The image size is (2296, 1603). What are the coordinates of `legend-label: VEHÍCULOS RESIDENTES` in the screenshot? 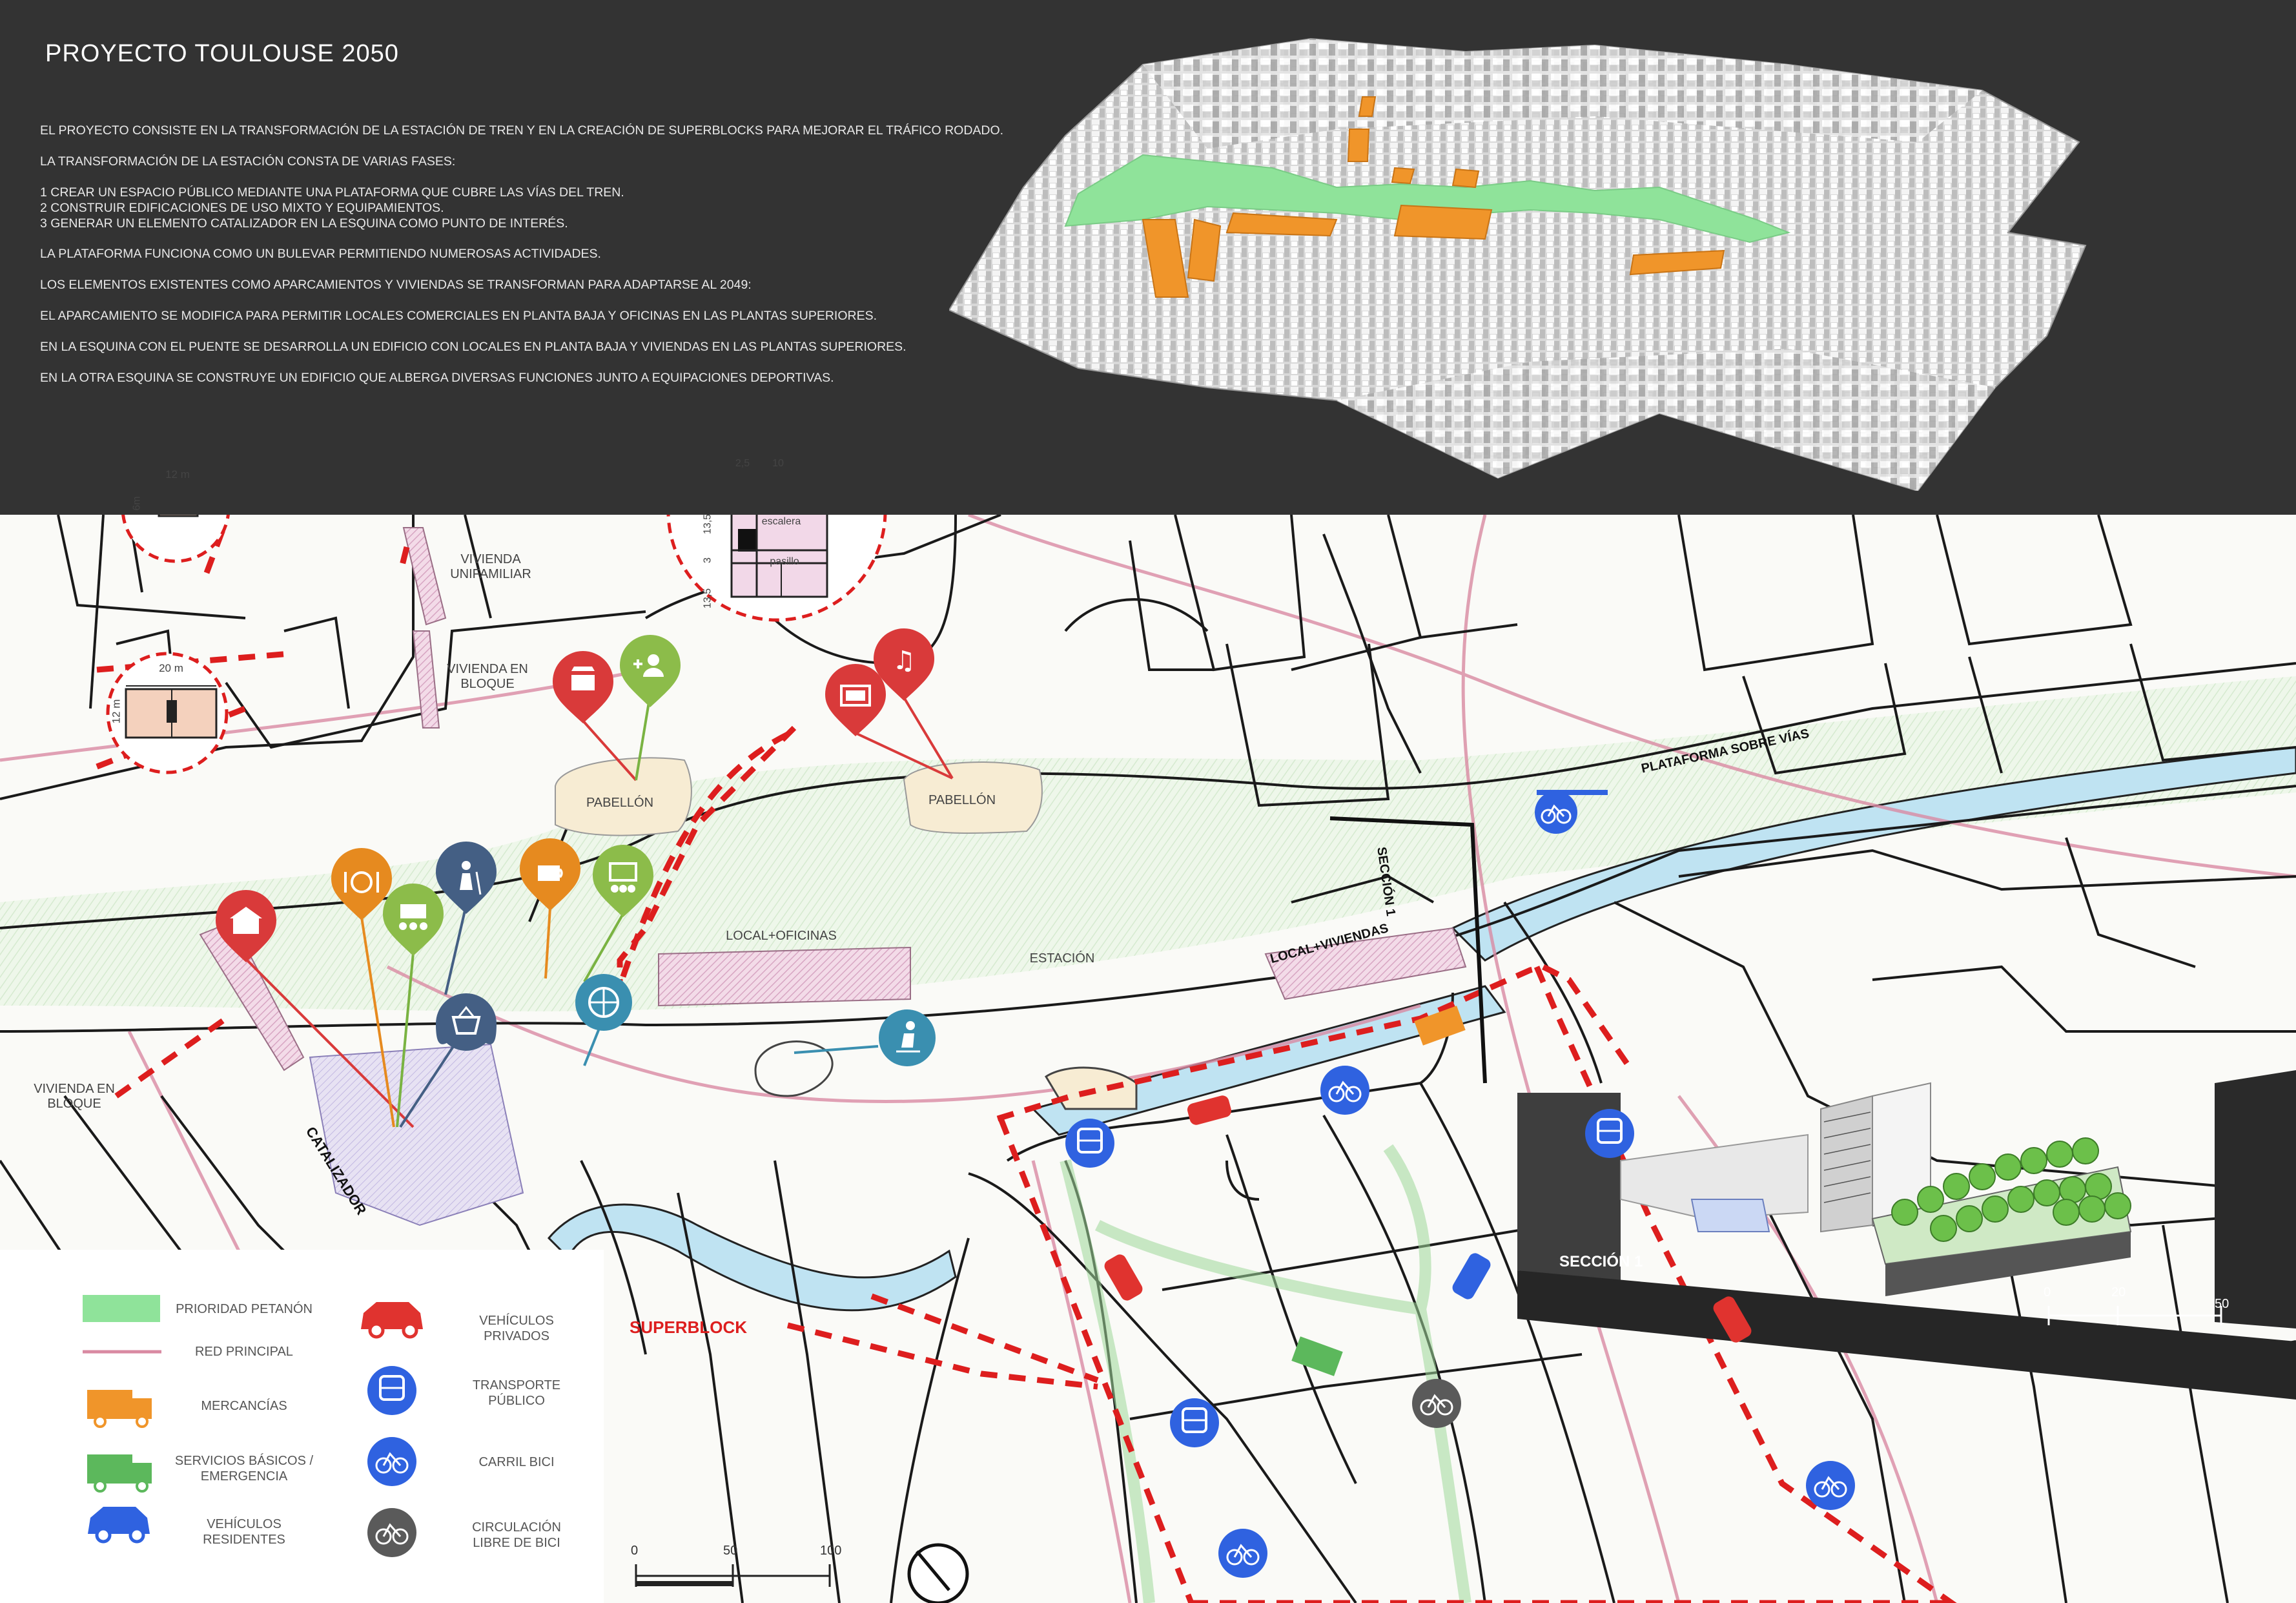 It's located at (244, 1532).